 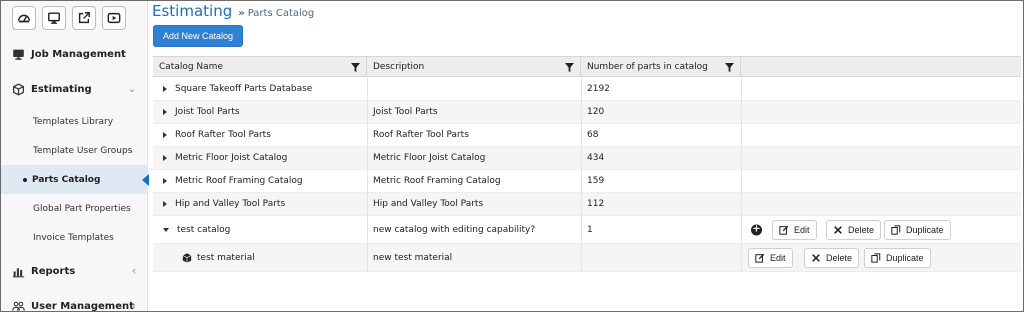 I want to click on add-part-icon: +, so click(x=756, y=229).